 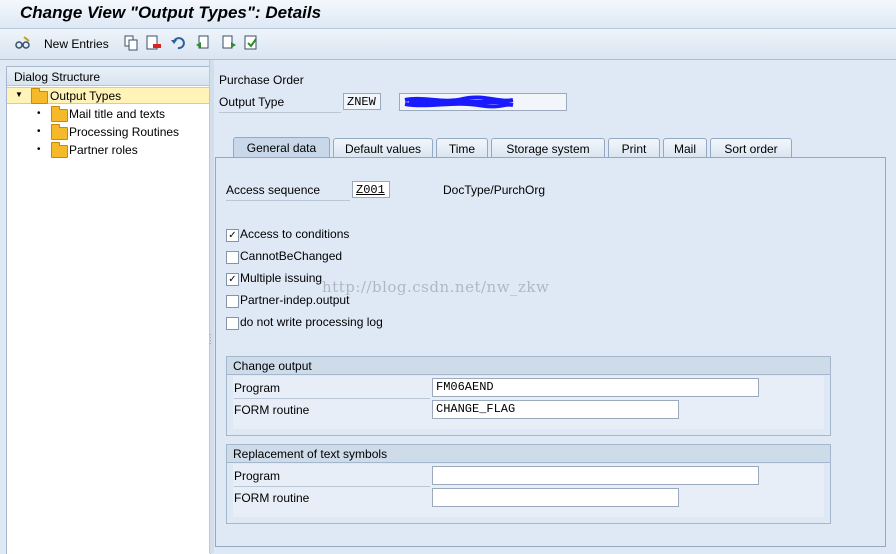 What do you see at coordinates (595, 475) in the screenshot?
I see `replacement-program-field` at bounding box center [595, 475].